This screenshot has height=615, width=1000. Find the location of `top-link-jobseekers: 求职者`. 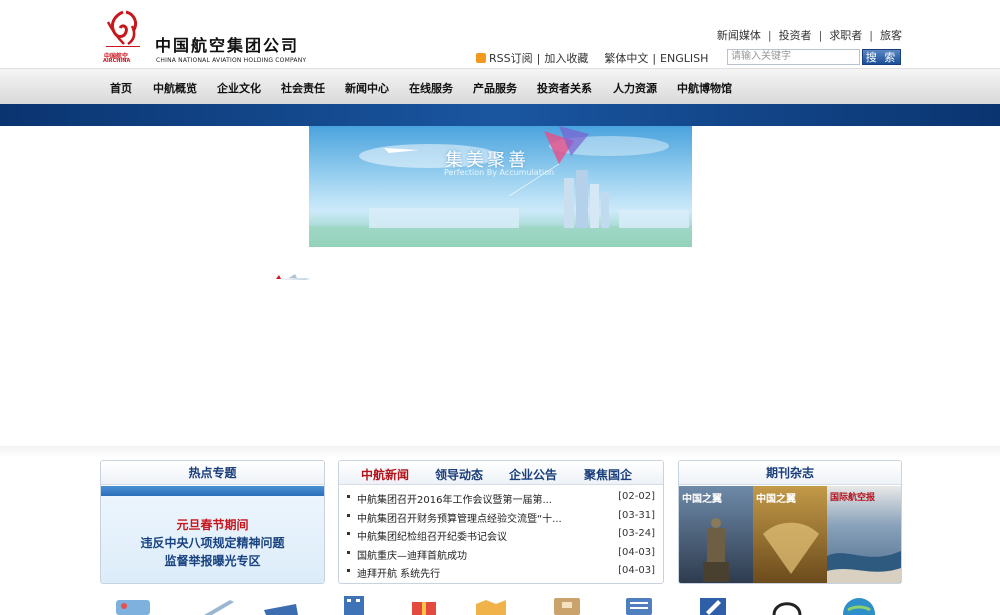

top-link-jobseekers: 求职者 is located at coordinates (845, 35).